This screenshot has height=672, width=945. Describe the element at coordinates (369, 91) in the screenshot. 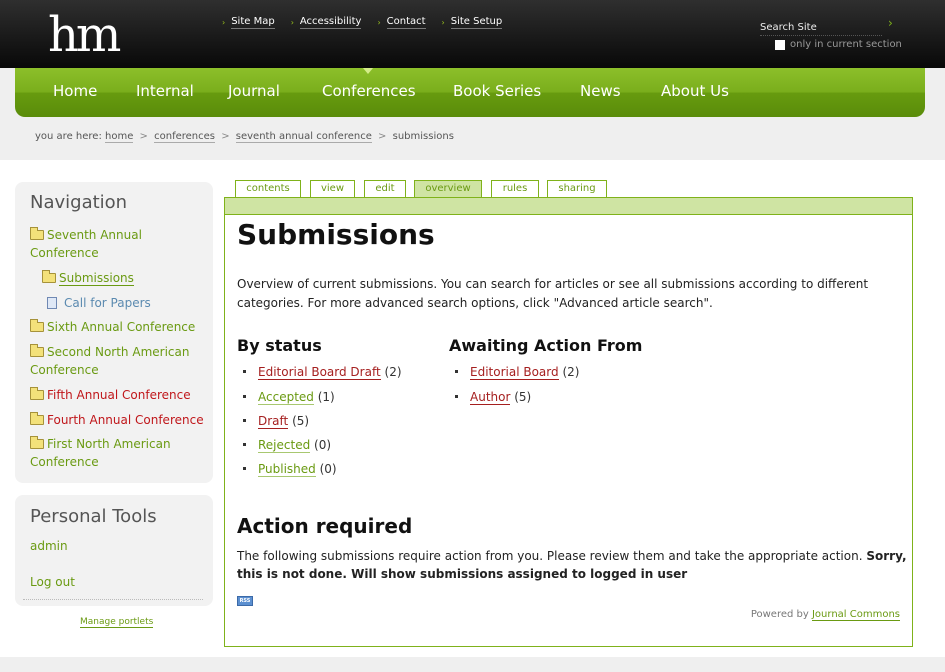

I see `nav-conferences: Conferences` at that location.